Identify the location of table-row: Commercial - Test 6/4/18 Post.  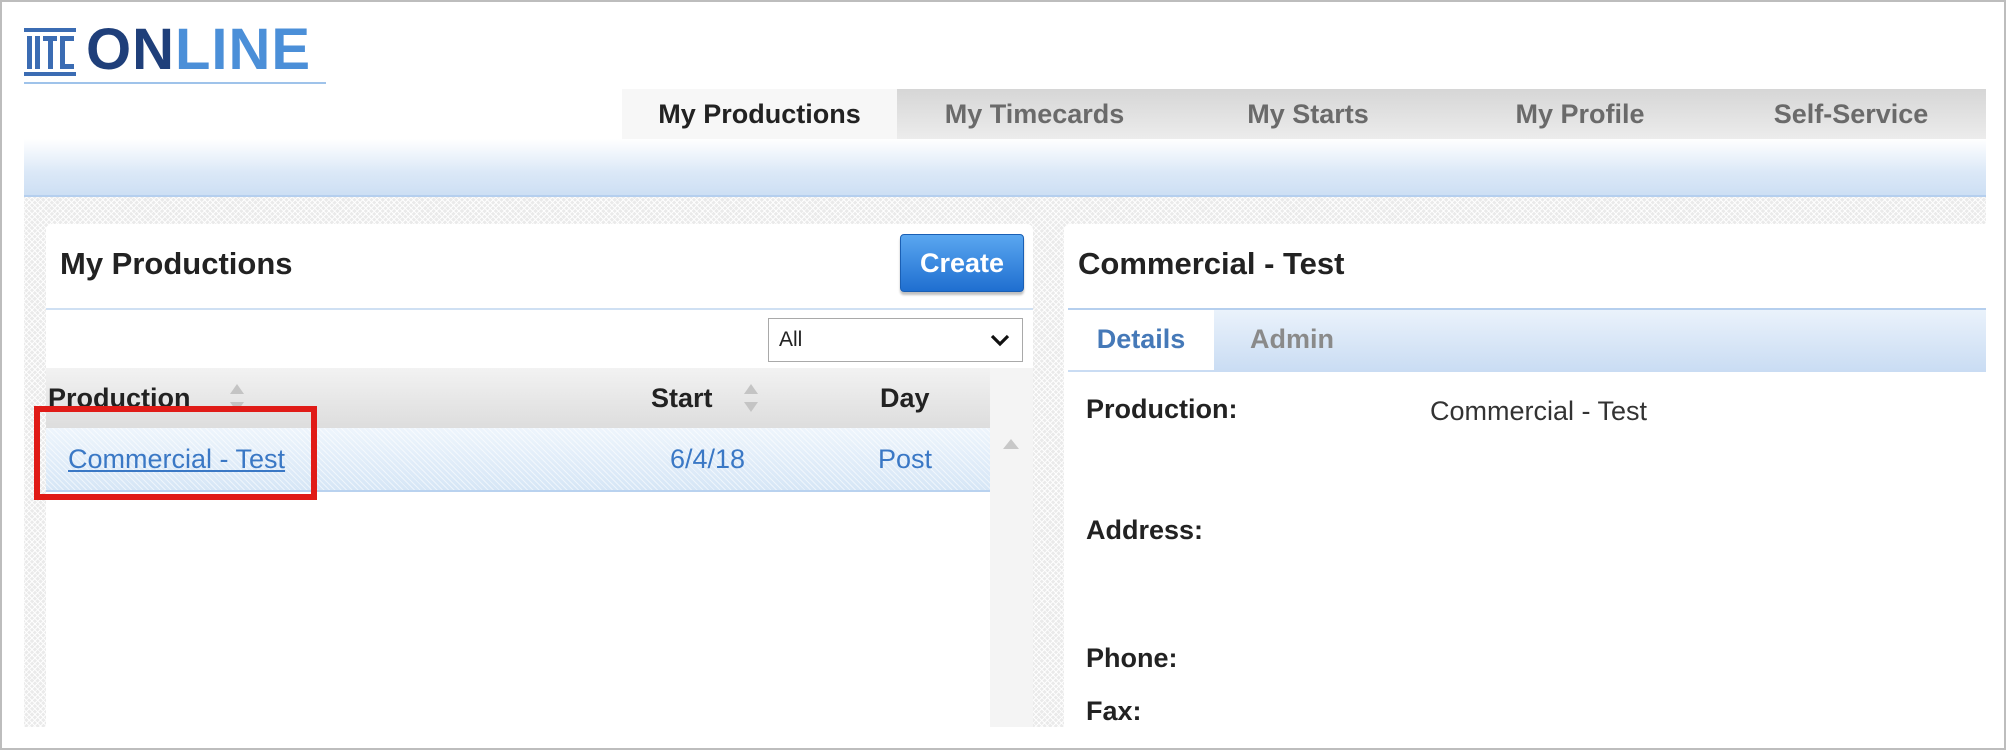
(518, 460).